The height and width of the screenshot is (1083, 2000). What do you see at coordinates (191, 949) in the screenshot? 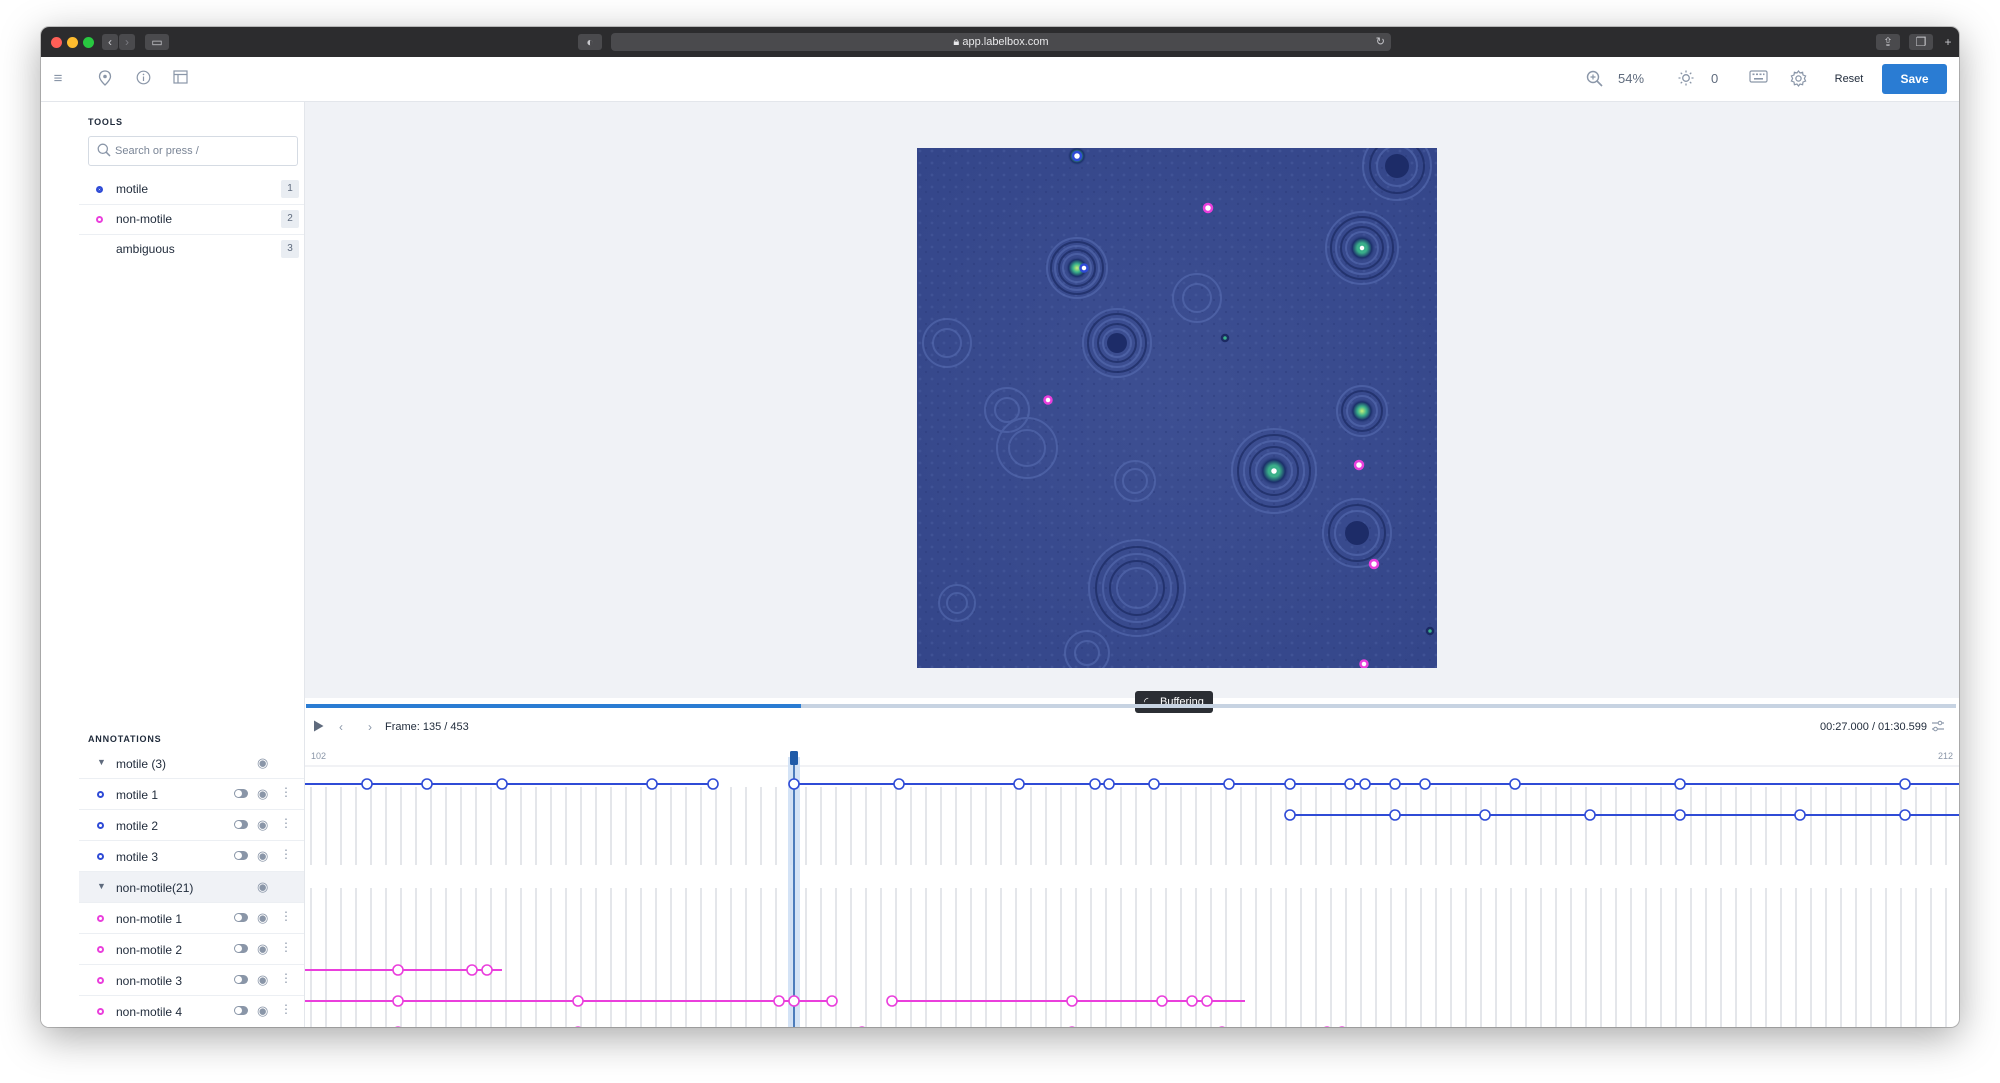
I see `annotation-item: non-motile 2 ◉ ⋮` at bounding box center [191, 949].